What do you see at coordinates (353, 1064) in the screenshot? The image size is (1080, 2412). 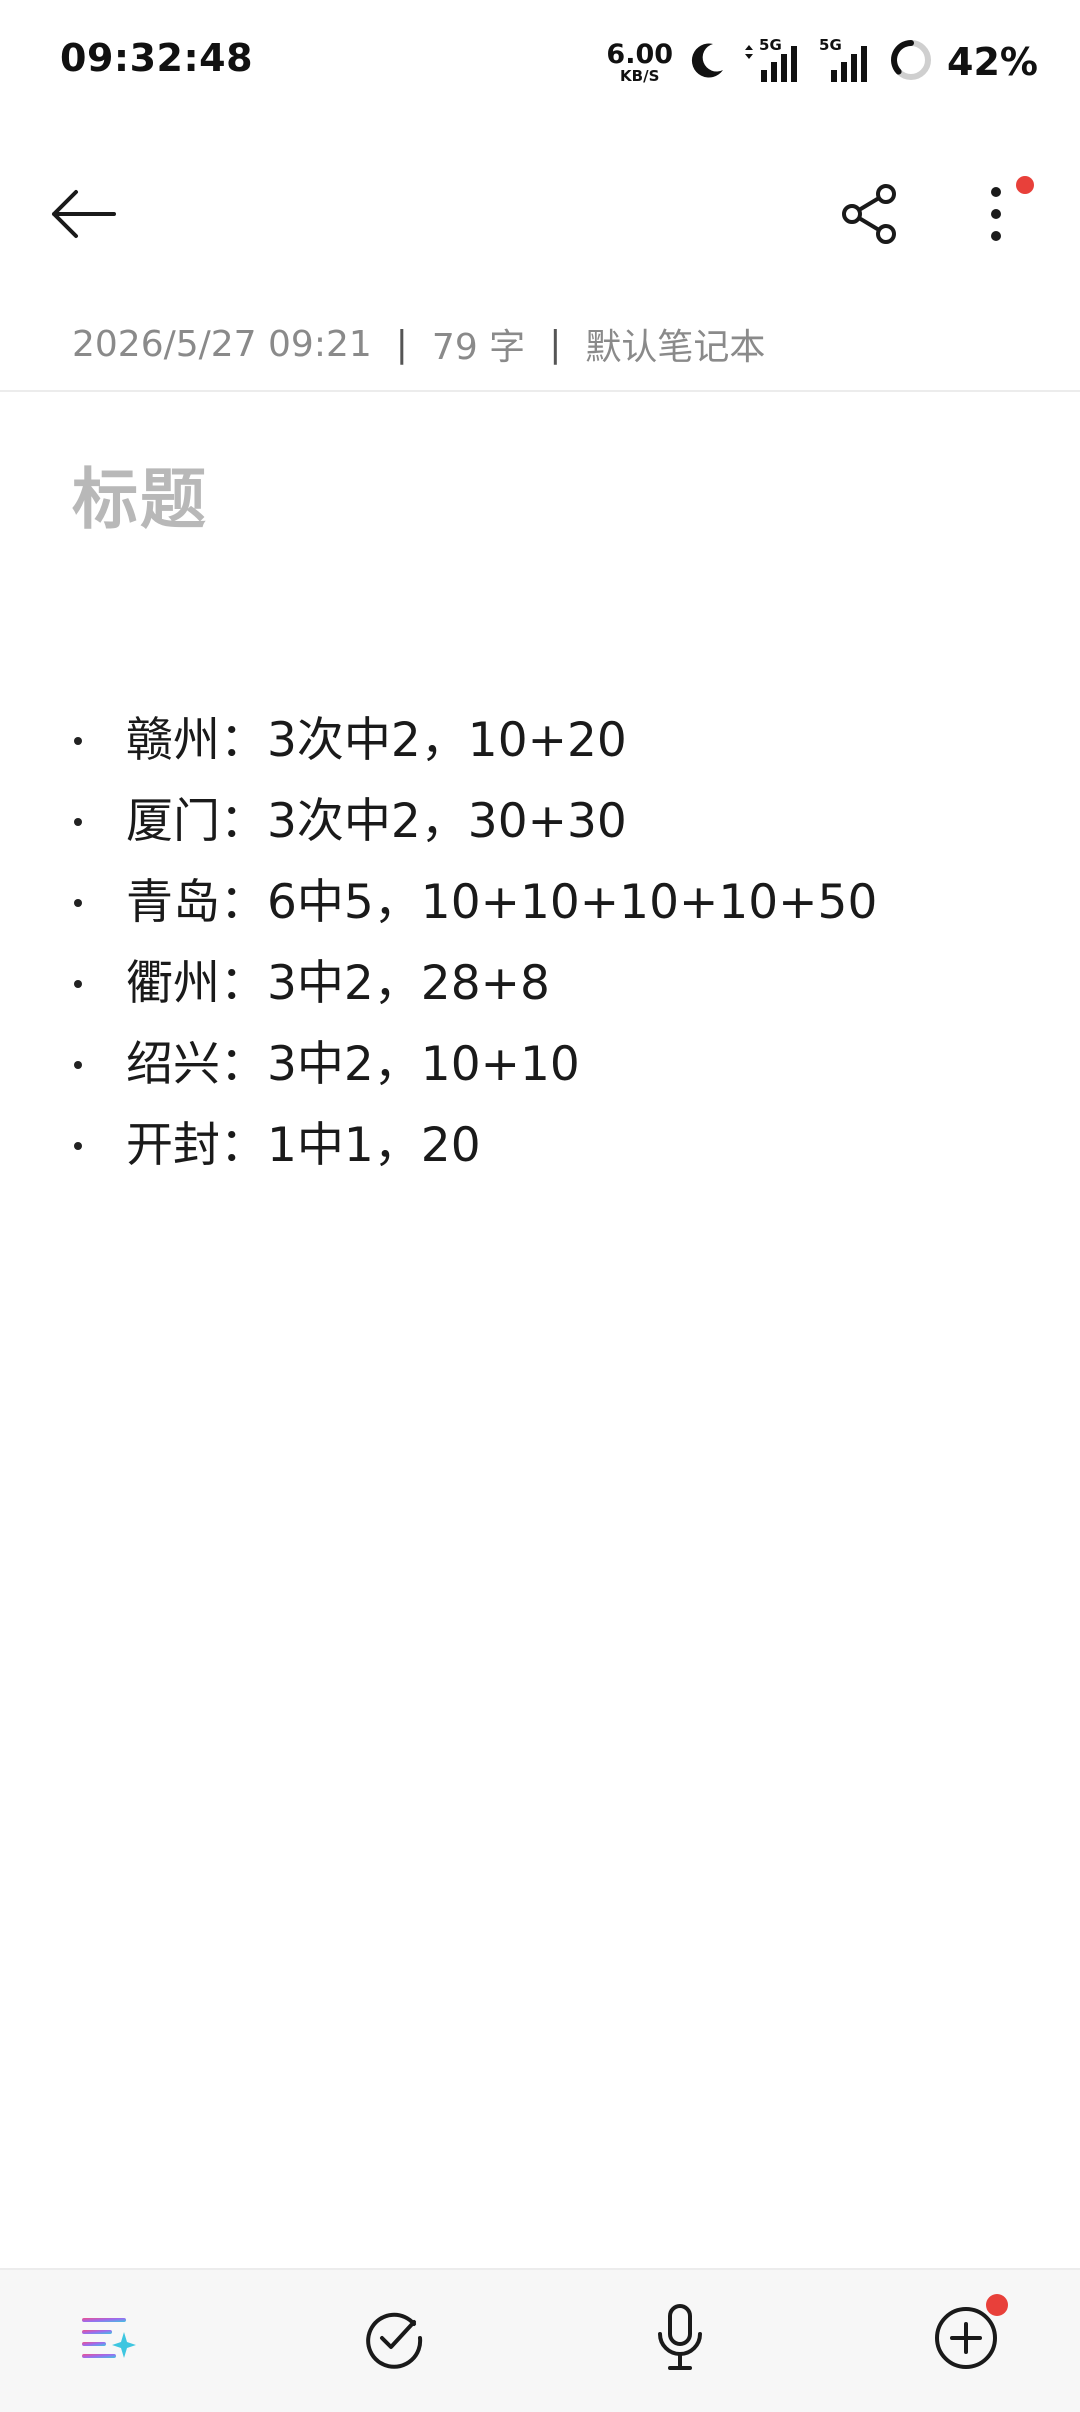 I see `list-item-text: 绍兴：3中2，10+10` at bounding box center [353, 1064].